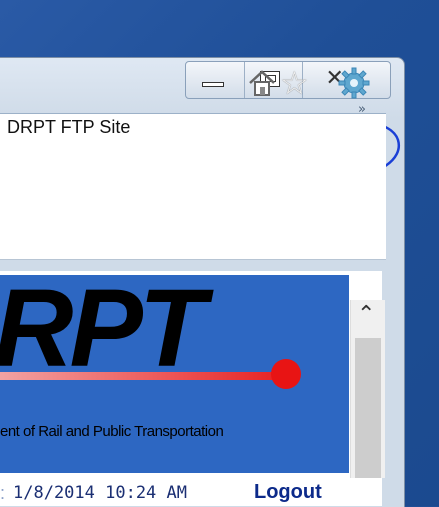 The height and width of the screenshot is (507, 439). Describe the element at coordinates (262, 83) in the screenshot. I see `home-icon` at that location.